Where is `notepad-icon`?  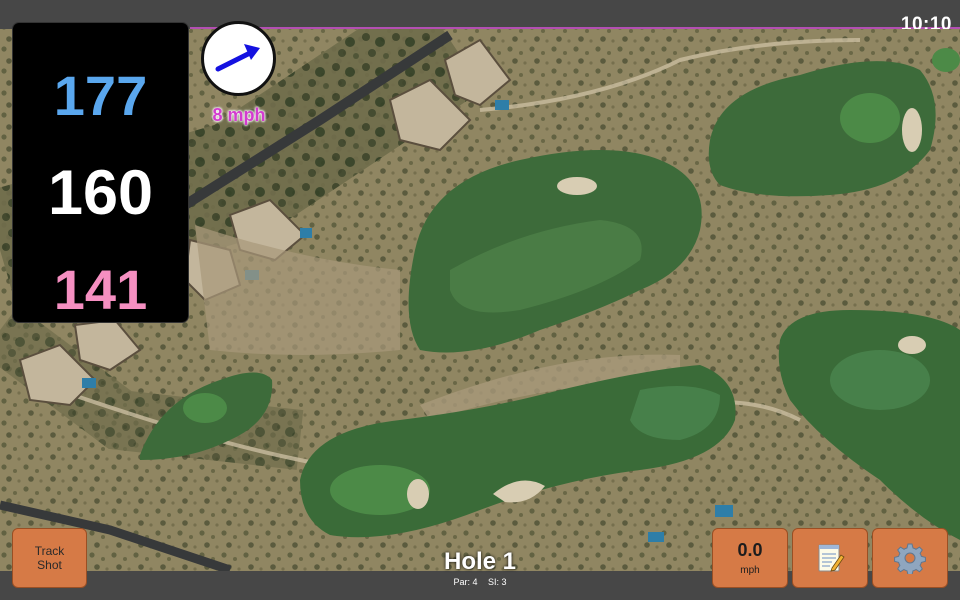
notepad-icon is located at coordinates (831, 558).